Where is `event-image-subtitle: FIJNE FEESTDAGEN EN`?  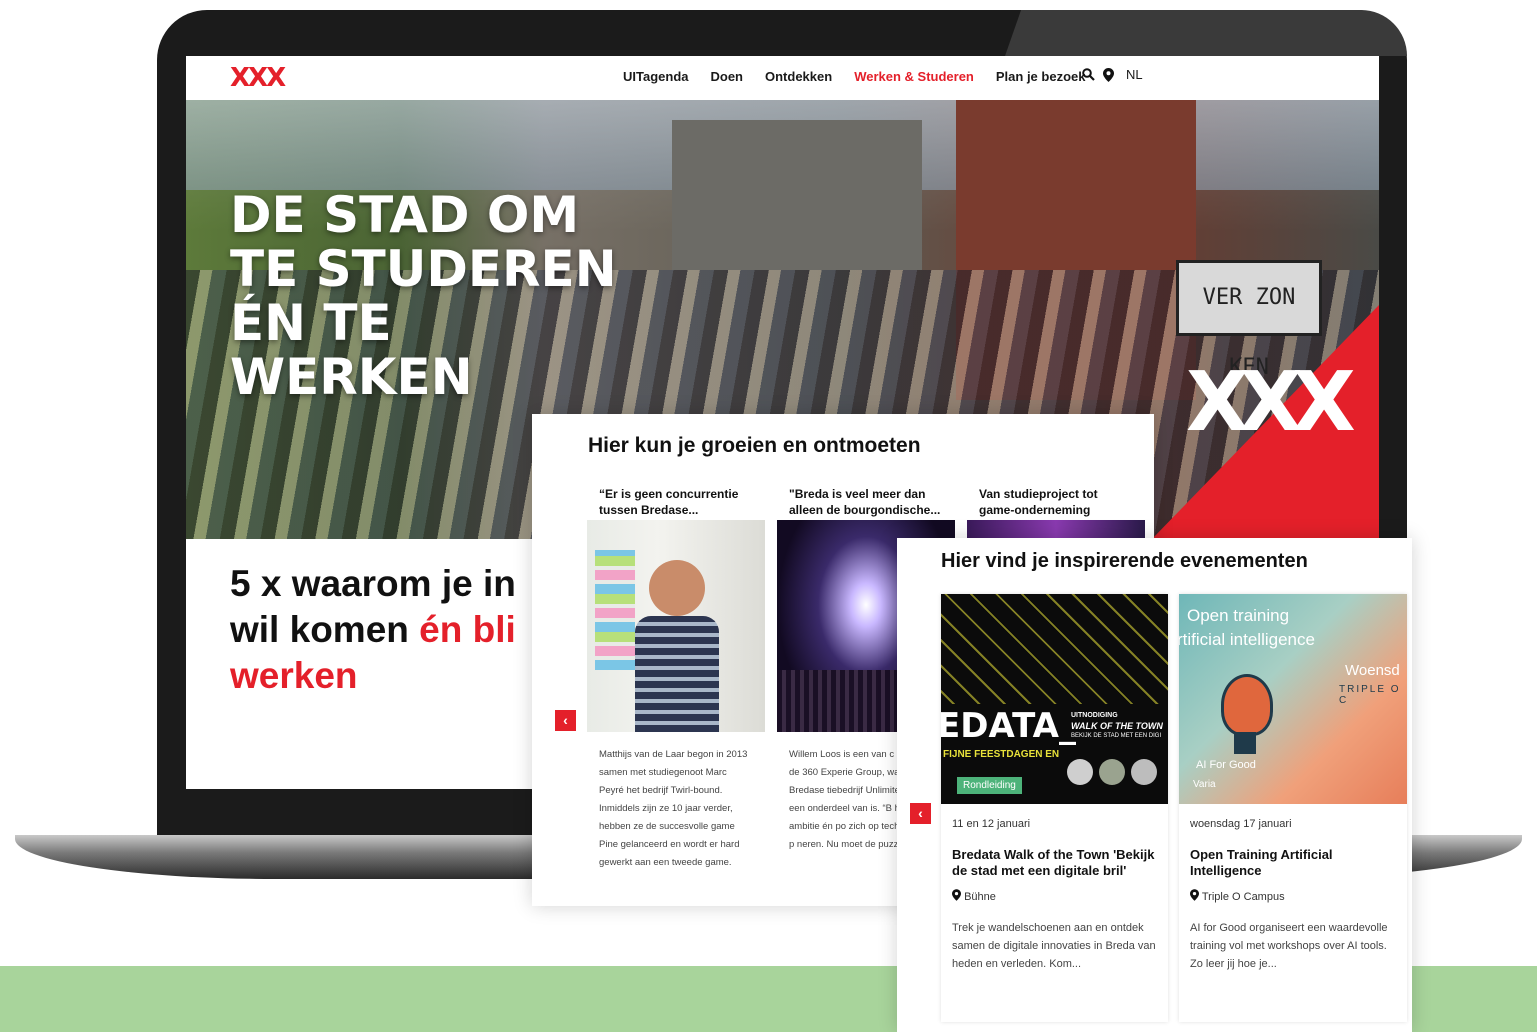 event-image-subtitle: FIJNE FEESTDAGEN EN is located at coordinates (1001, 754).